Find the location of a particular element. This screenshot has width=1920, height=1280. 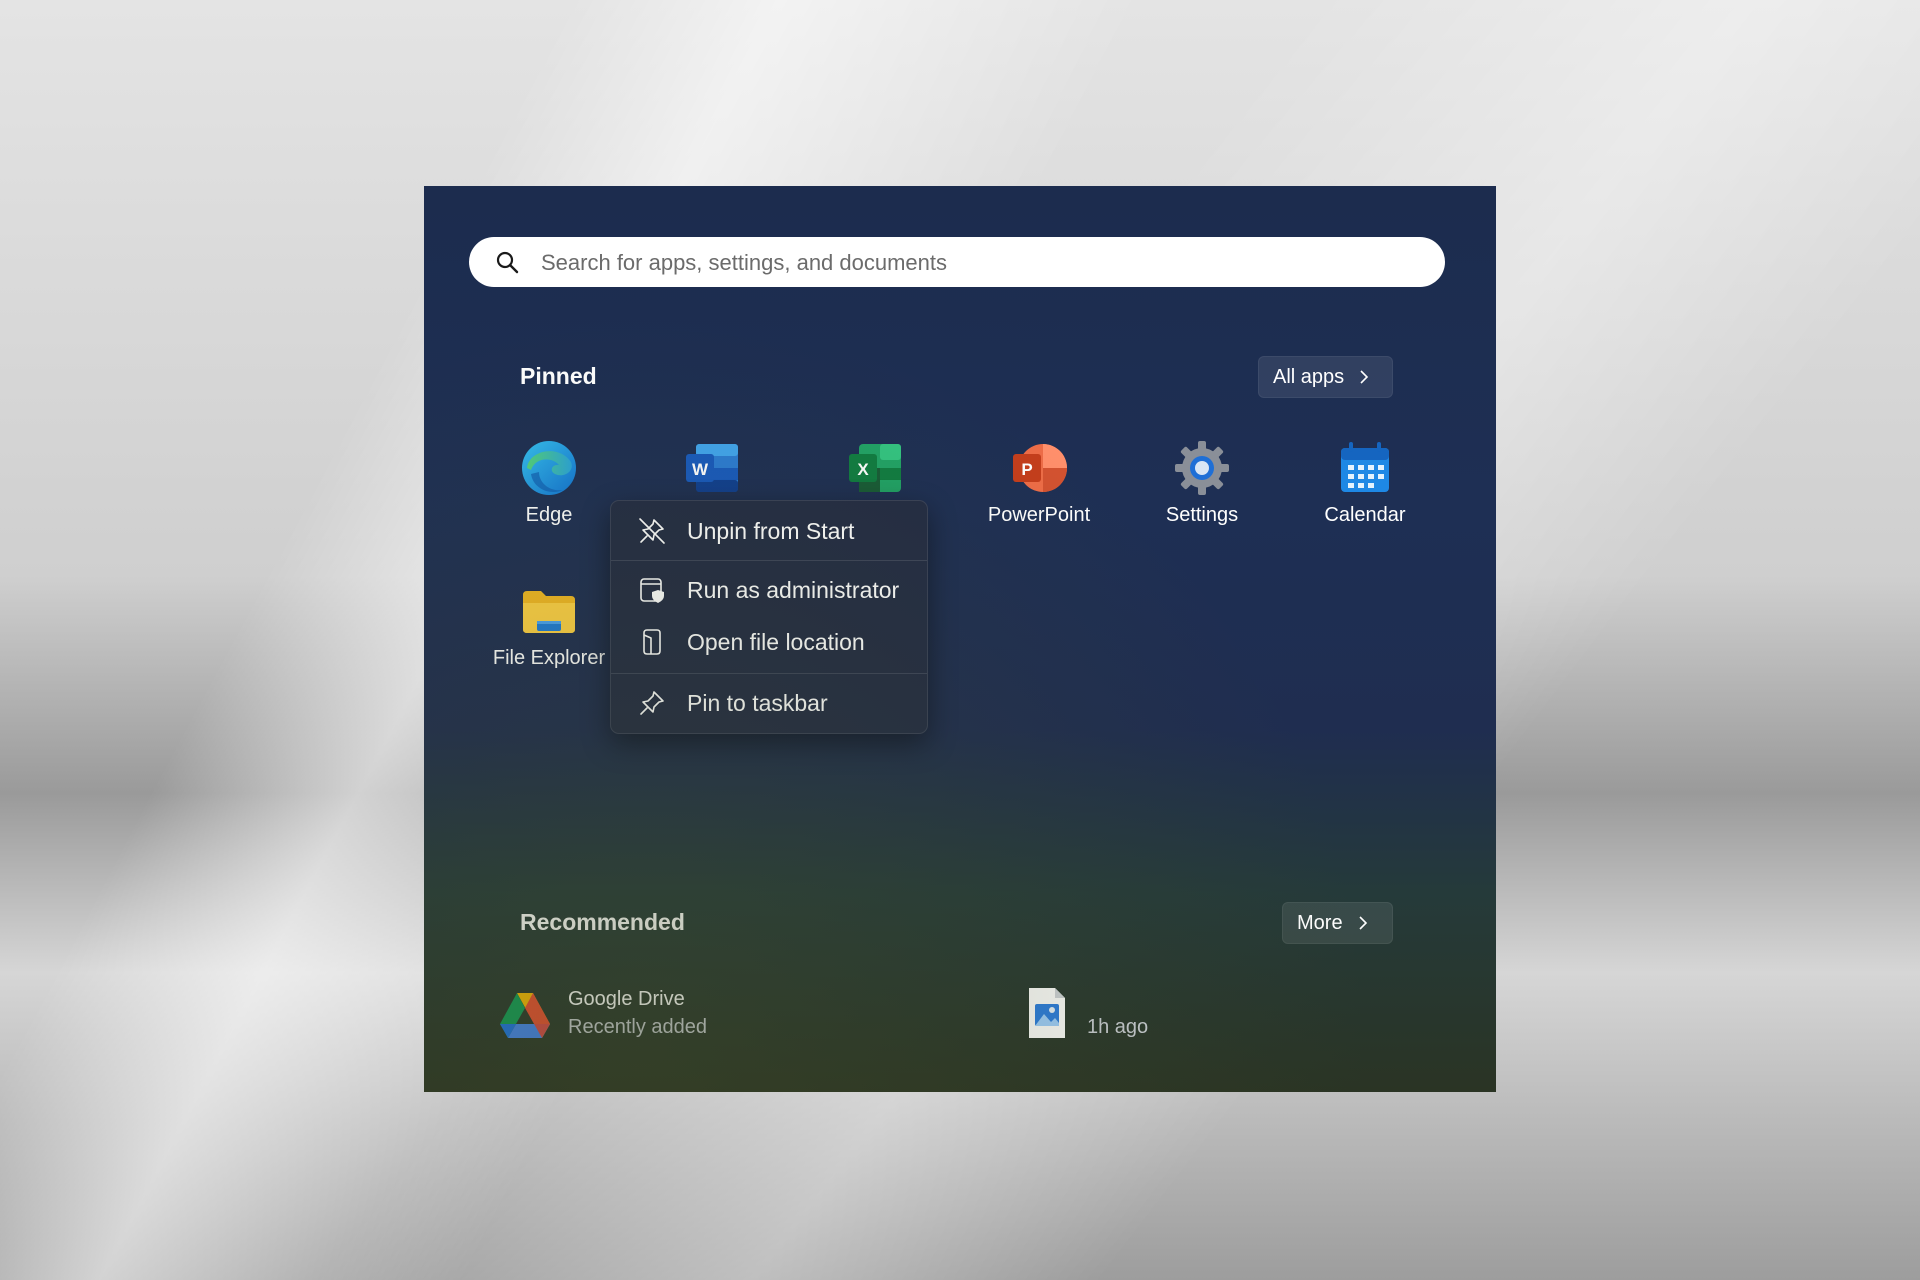

svg-text: W is located at coordinates (700, 469).